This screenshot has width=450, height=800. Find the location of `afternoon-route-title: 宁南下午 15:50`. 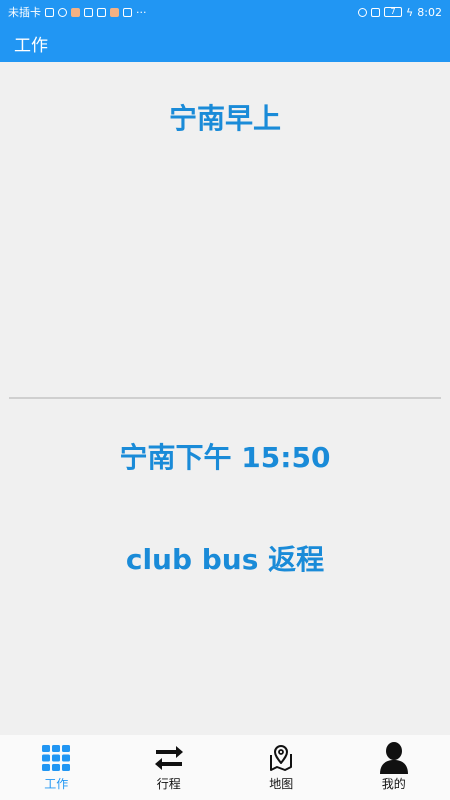

afternoon-route-title: 宁南下午 15:50 is located at coordinates (225, 456).